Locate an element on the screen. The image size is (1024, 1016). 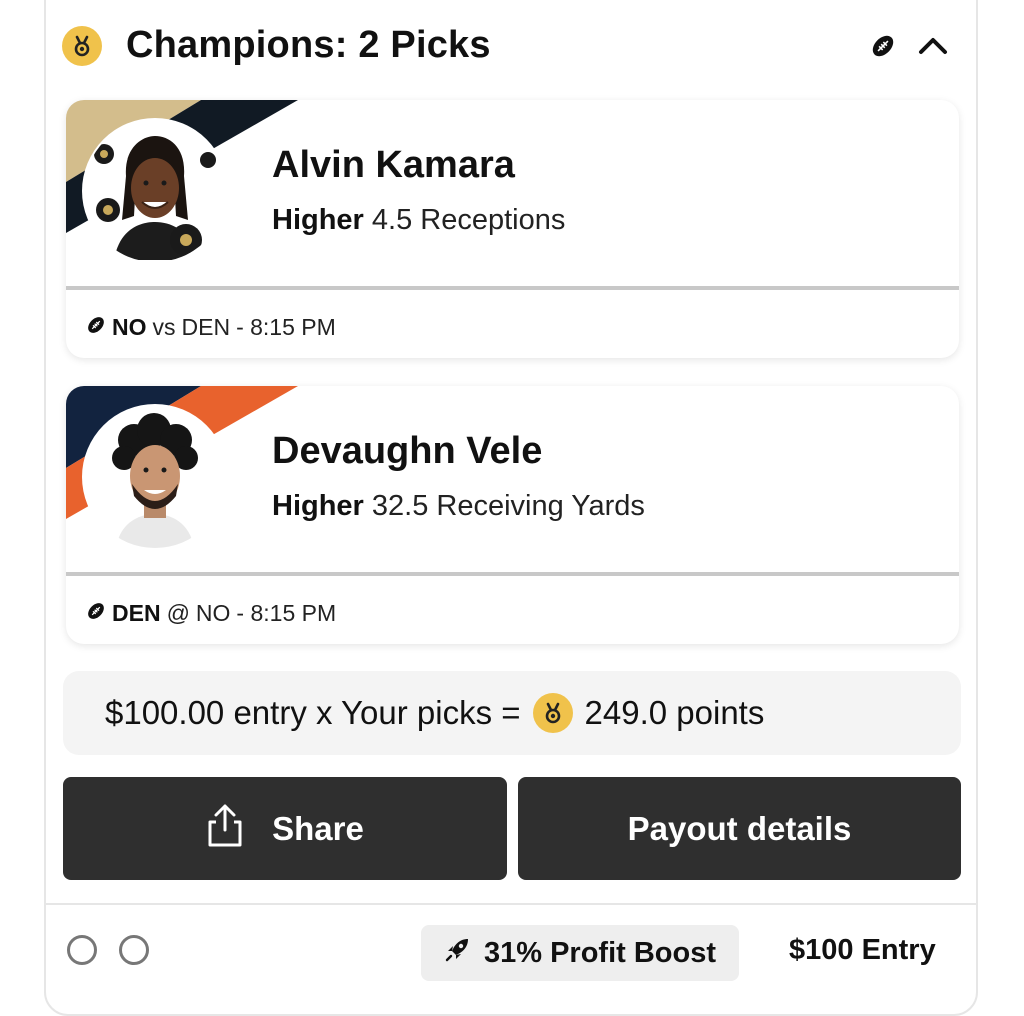
share-button: Share is located at coordinates (285, 828).